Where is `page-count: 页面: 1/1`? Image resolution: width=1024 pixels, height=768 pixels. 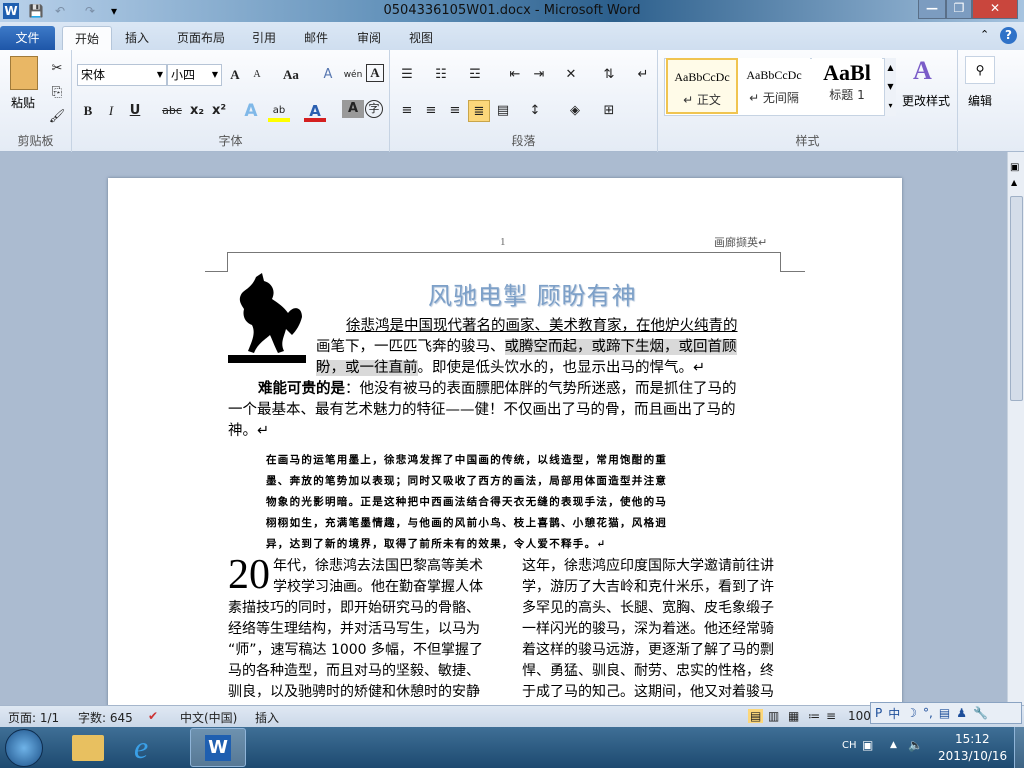
page-count: 页面: 1/1 is located at coordinates (33, 717).